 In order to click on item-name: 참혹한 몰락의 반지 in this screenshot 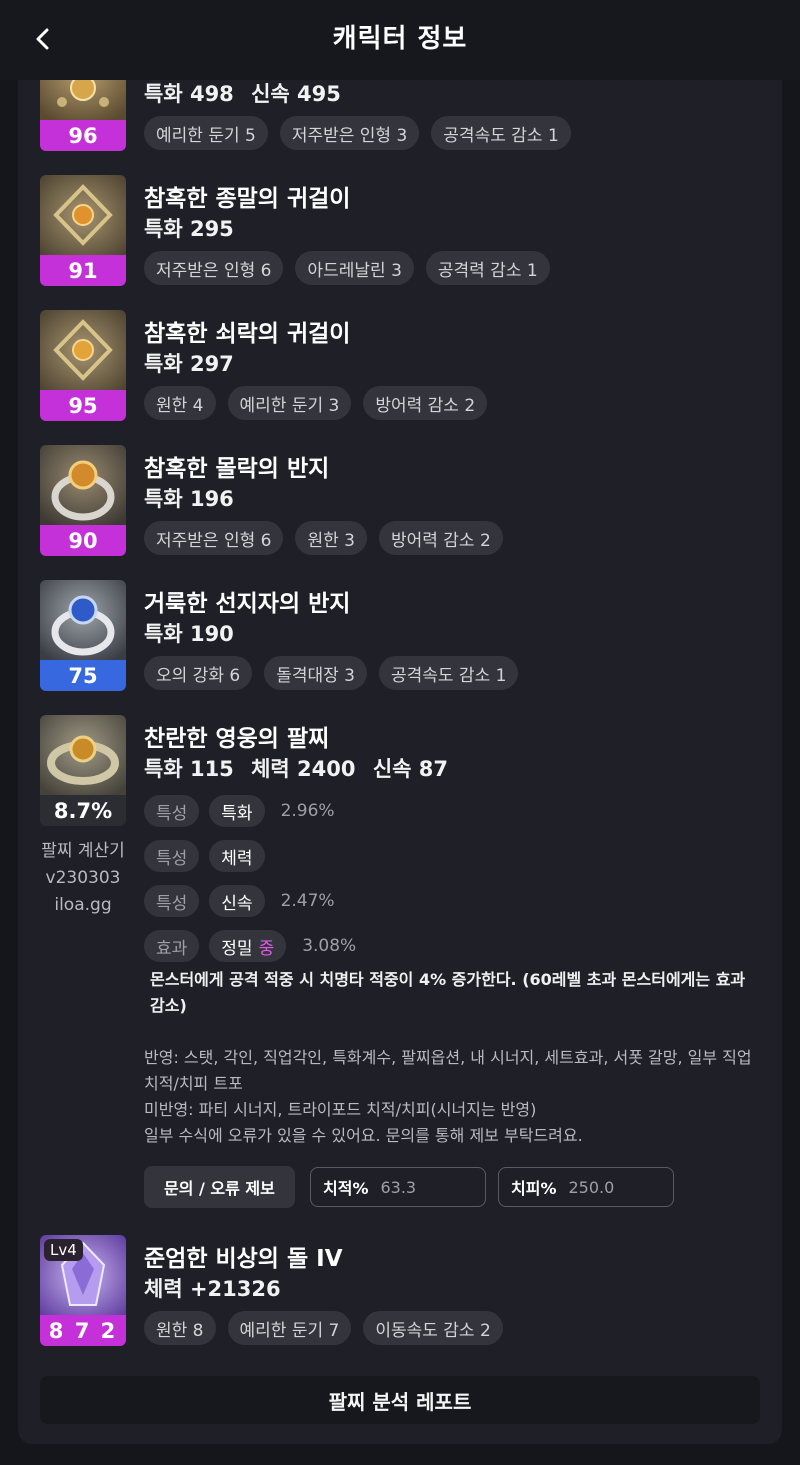, I will do `click(237, 469)`.